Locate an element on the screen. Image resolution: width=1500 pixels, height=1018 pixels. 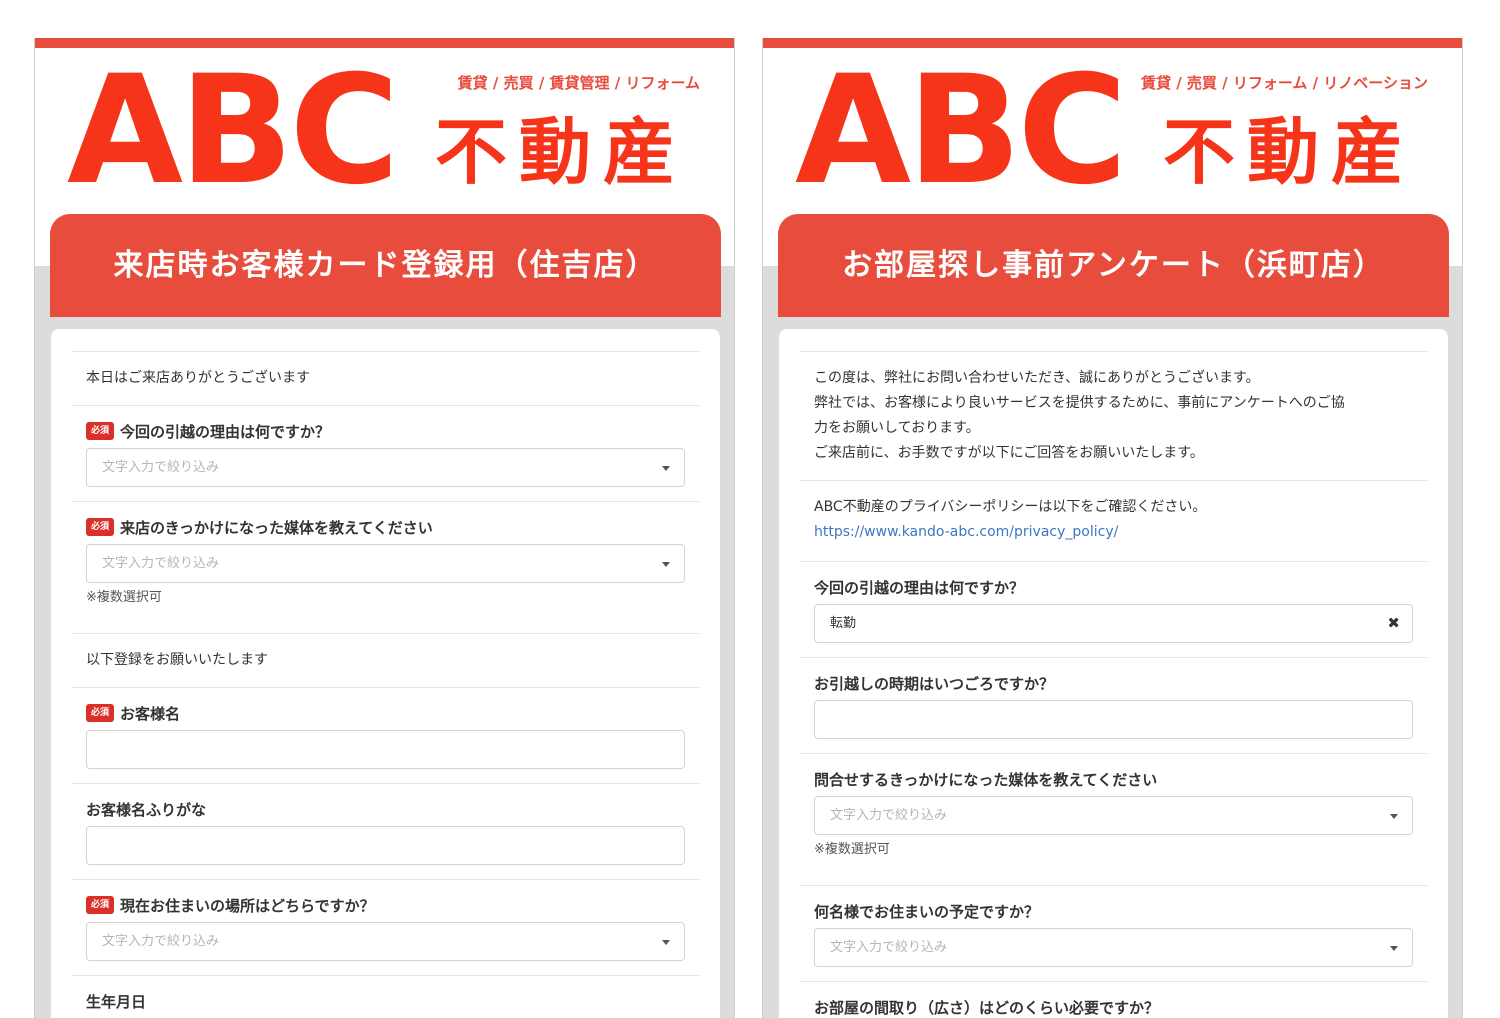
question-label: お客様名 is located at coordinates (150, 713).